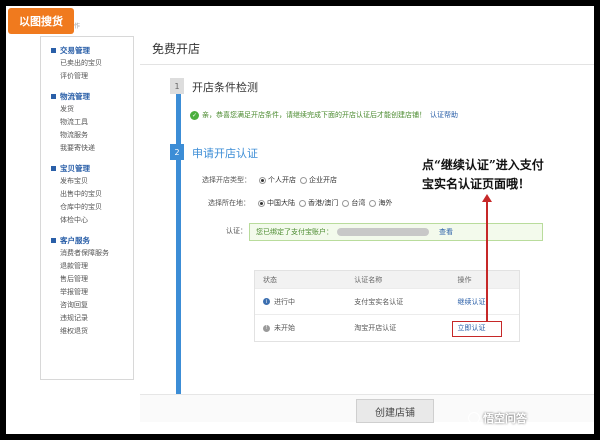  Describe the element at coordinates (92, 148) in the screenshot. I see `sidebar-item-express: 我要寄快递` at that location.